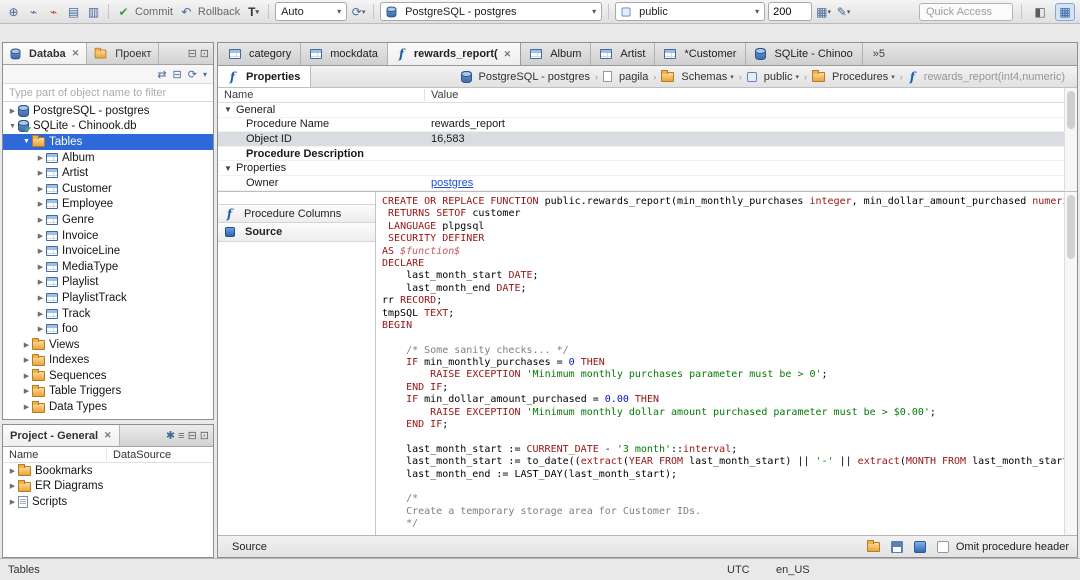 The width and height of the screenshot is (1080, 580). Describe the element at coordinates (108, 314) in the screenshot. I see `tree-item: ▶ Track` at that location.